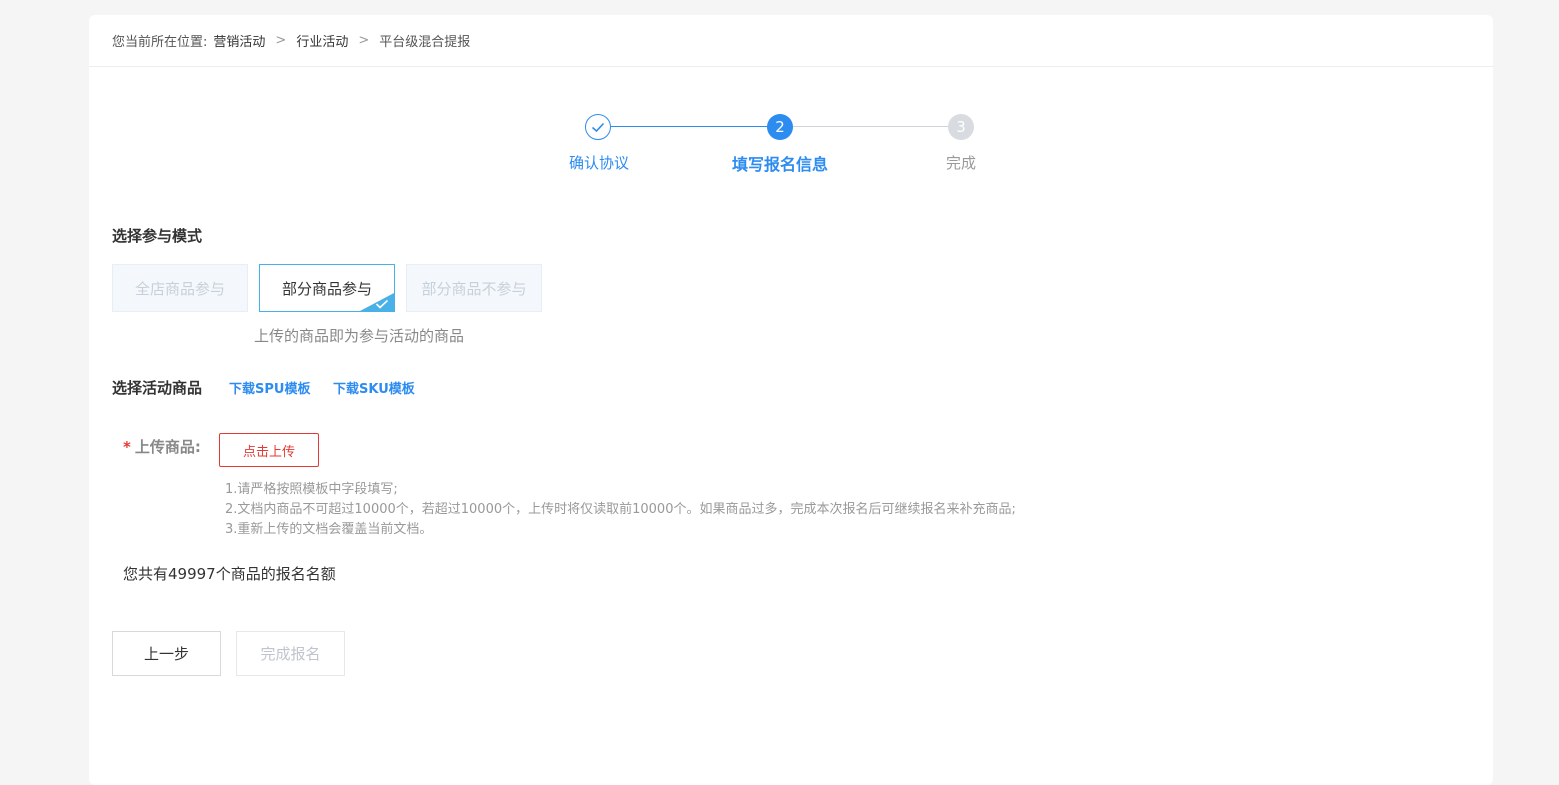  Describe the element at coordinates (689, 126) in the screenshot. I see `step-connector-done` at that location.